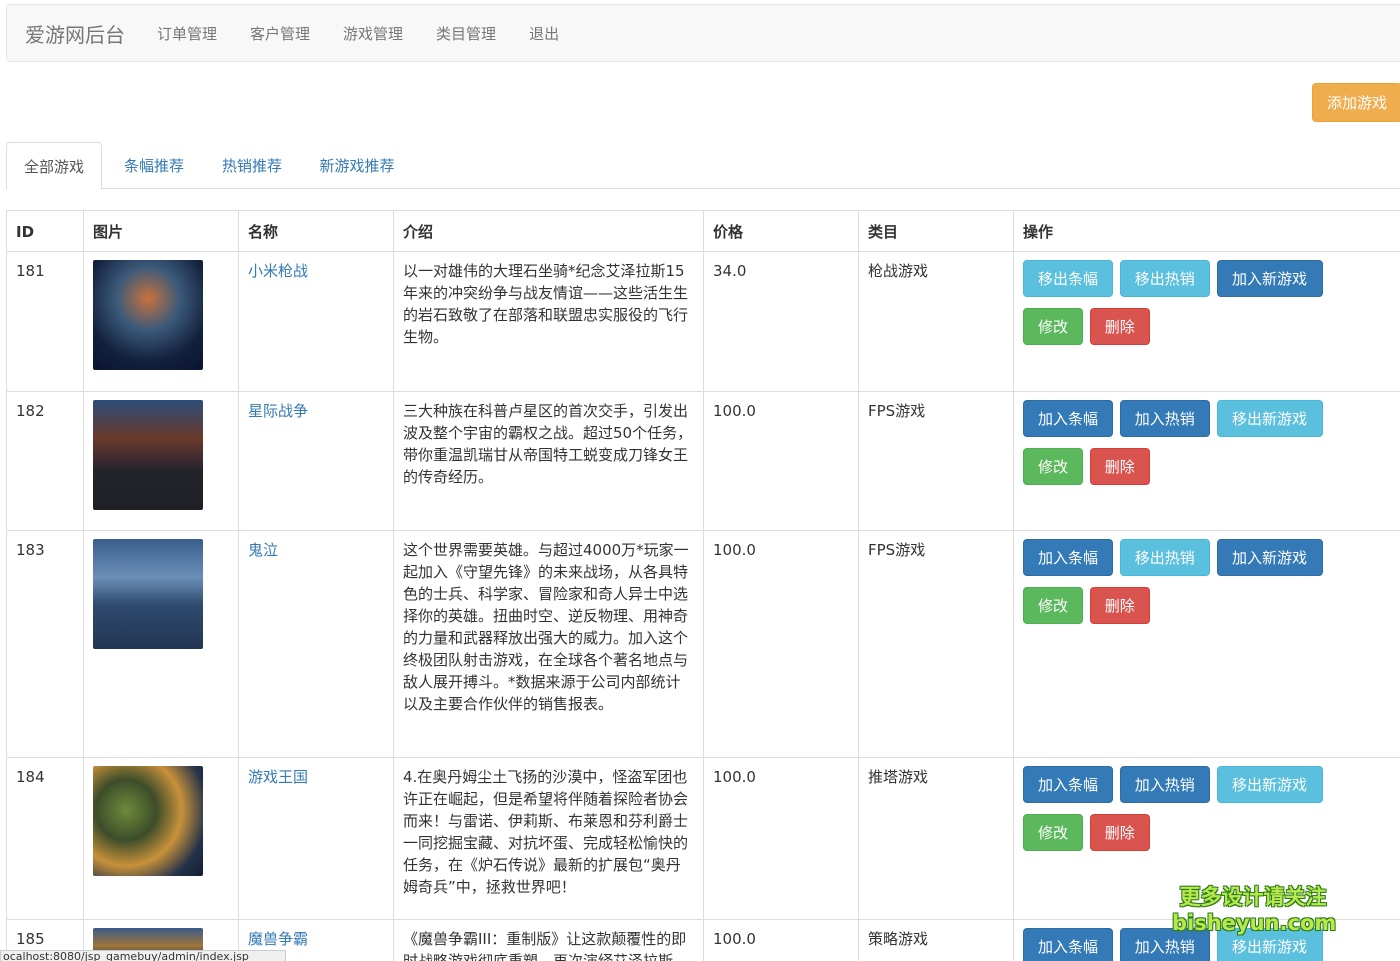  Describe the element at coordinates (373, 33) in the screenshot. I see `nav-games: 游戏管理` at that location.